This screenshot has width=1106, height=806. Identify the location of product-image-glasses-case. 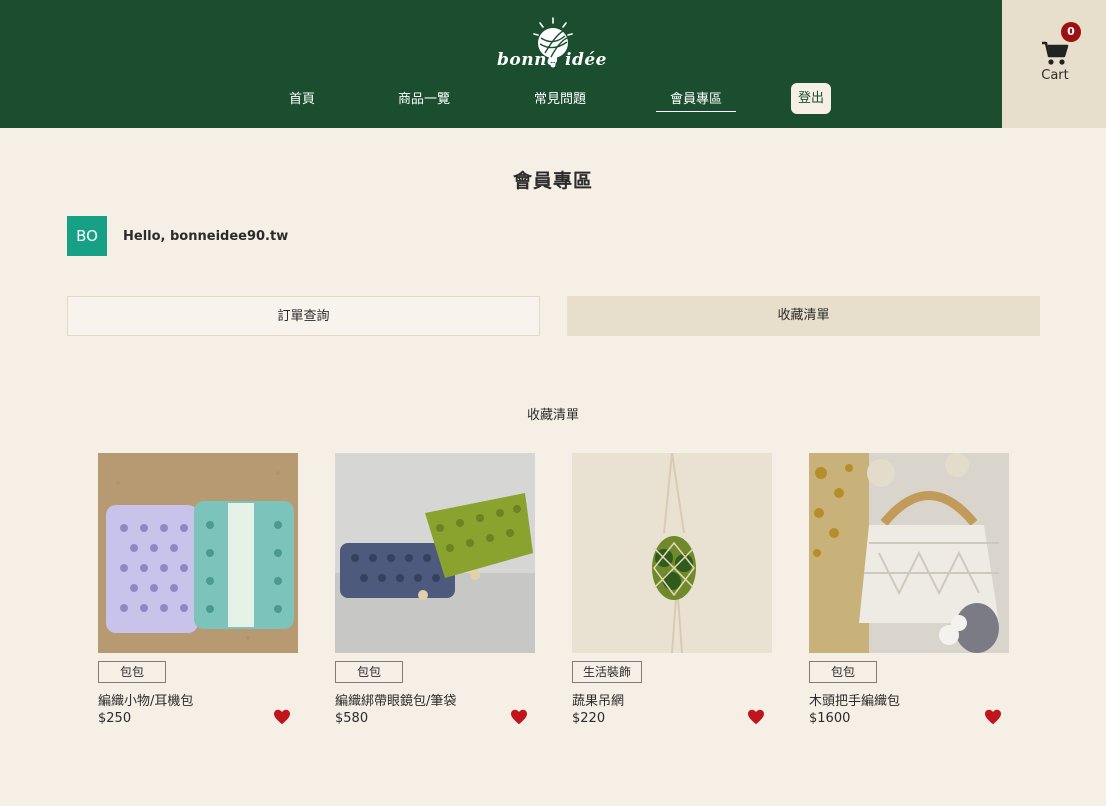
(435, 553).